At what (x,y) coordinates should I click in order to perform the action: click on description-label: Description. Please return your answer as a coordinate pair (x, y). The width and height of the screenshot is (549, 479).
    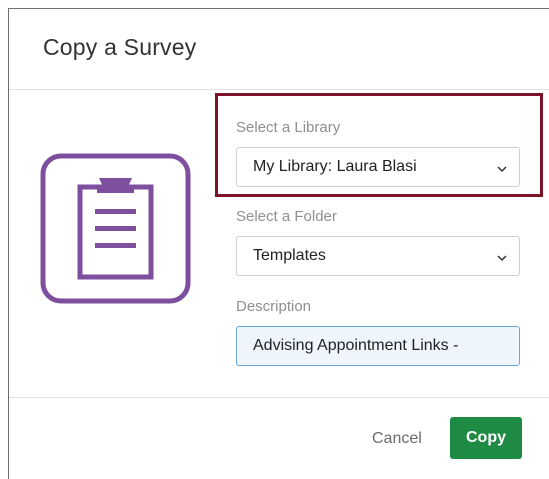
    Looking at the image, I should click on (274, 306).